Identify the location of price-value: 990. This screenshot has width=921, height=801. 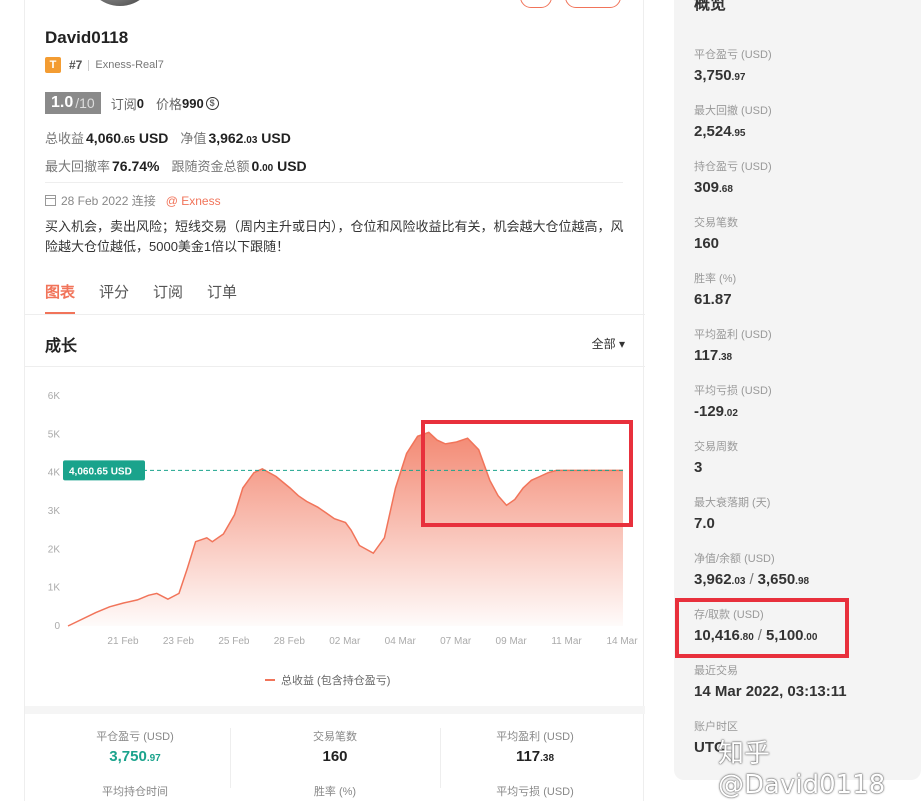
(192, 103).